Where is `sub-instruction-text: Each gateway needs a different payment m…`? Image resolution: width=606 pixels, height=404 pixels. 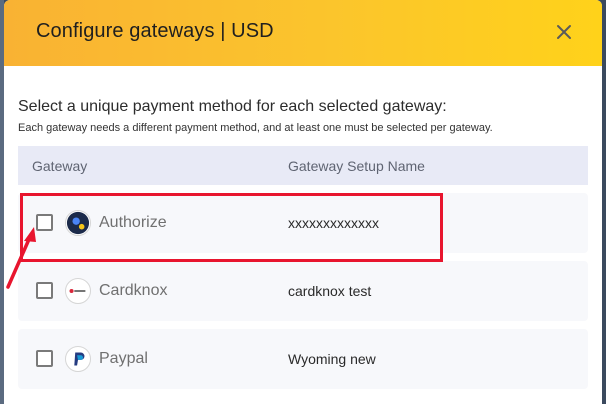 sub-instruction-text: Each gateway needs a different payment m… is located at coordinates (255, 128).